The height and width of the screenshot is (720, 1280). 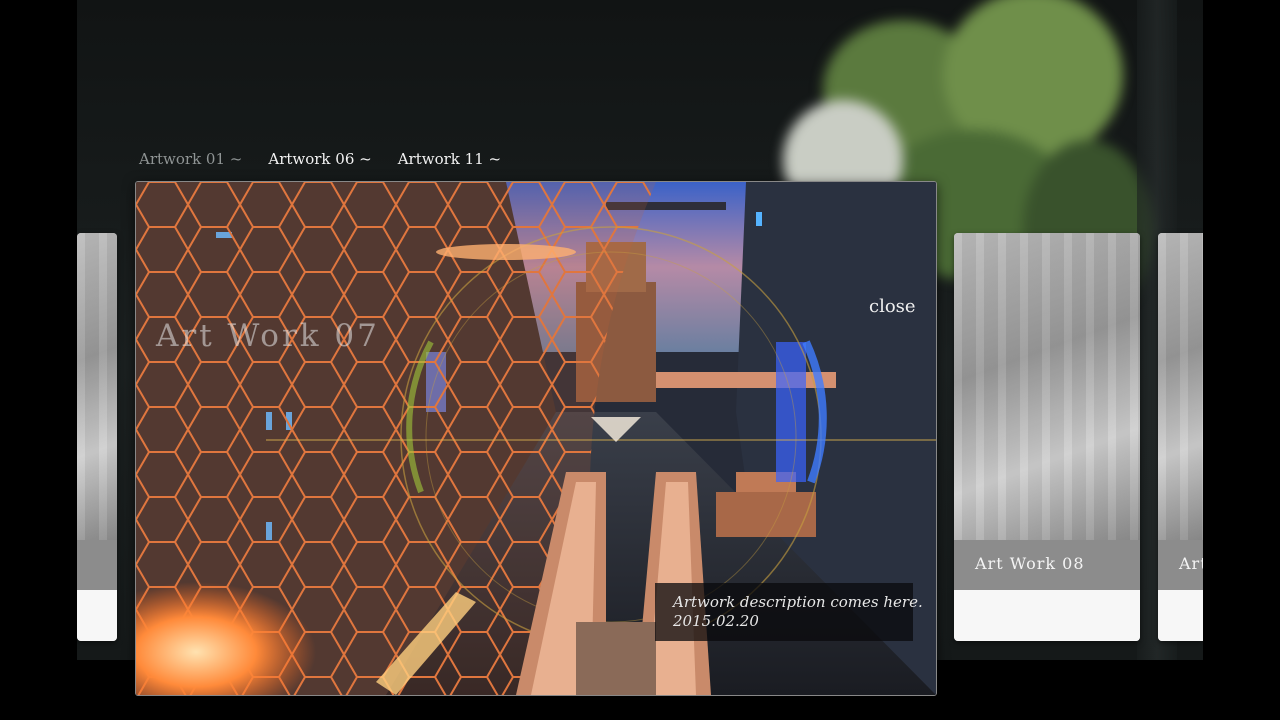 I want to click on card-label-strip: Art Work 08, so click(x=1047, y=565).